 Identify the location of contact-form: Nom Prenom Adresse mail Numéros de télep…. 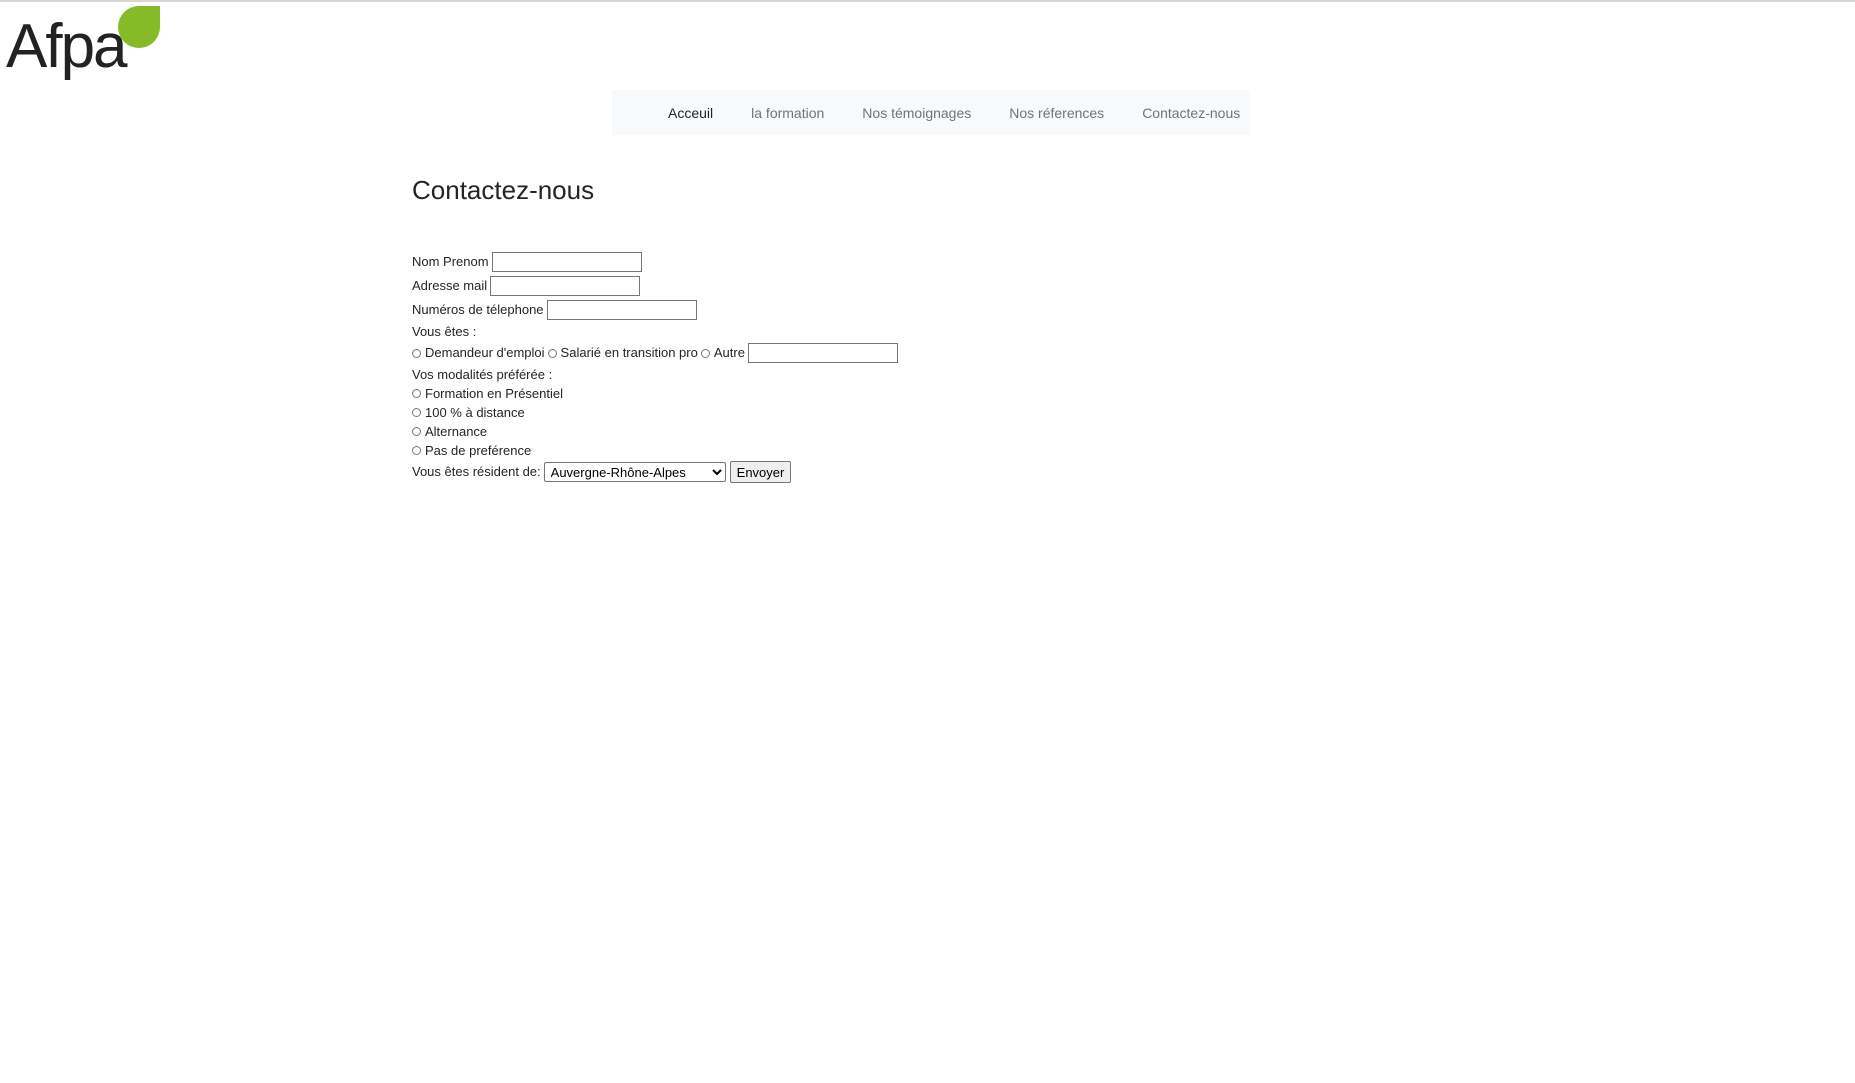
(862, 367).